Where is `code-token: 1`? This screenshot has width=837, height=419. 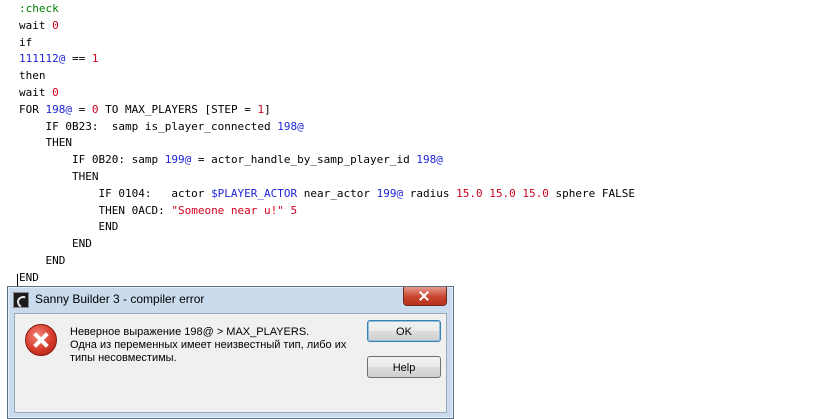 code-token: 1 is located at coordinates (95, 59).